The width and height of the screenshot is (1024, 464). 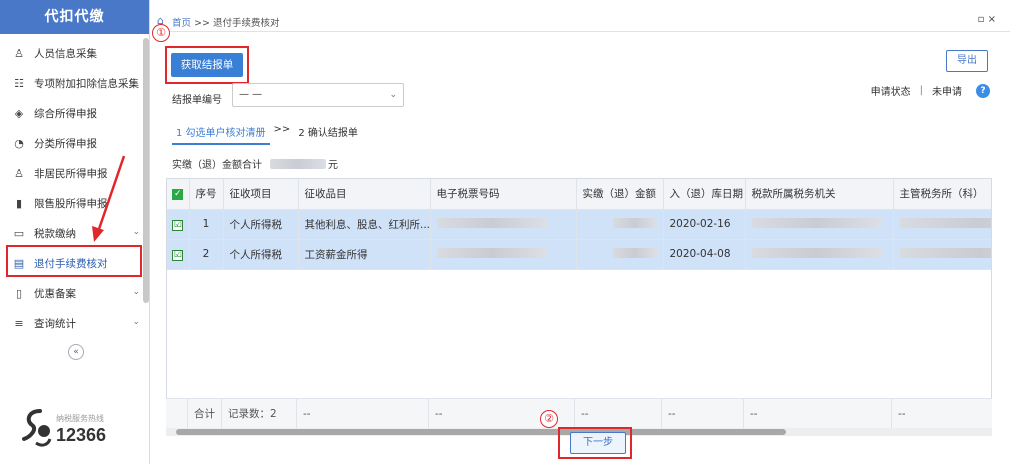 I want to click on tax-sub-item: 工资薪金所得, so click(x=364, y=254).